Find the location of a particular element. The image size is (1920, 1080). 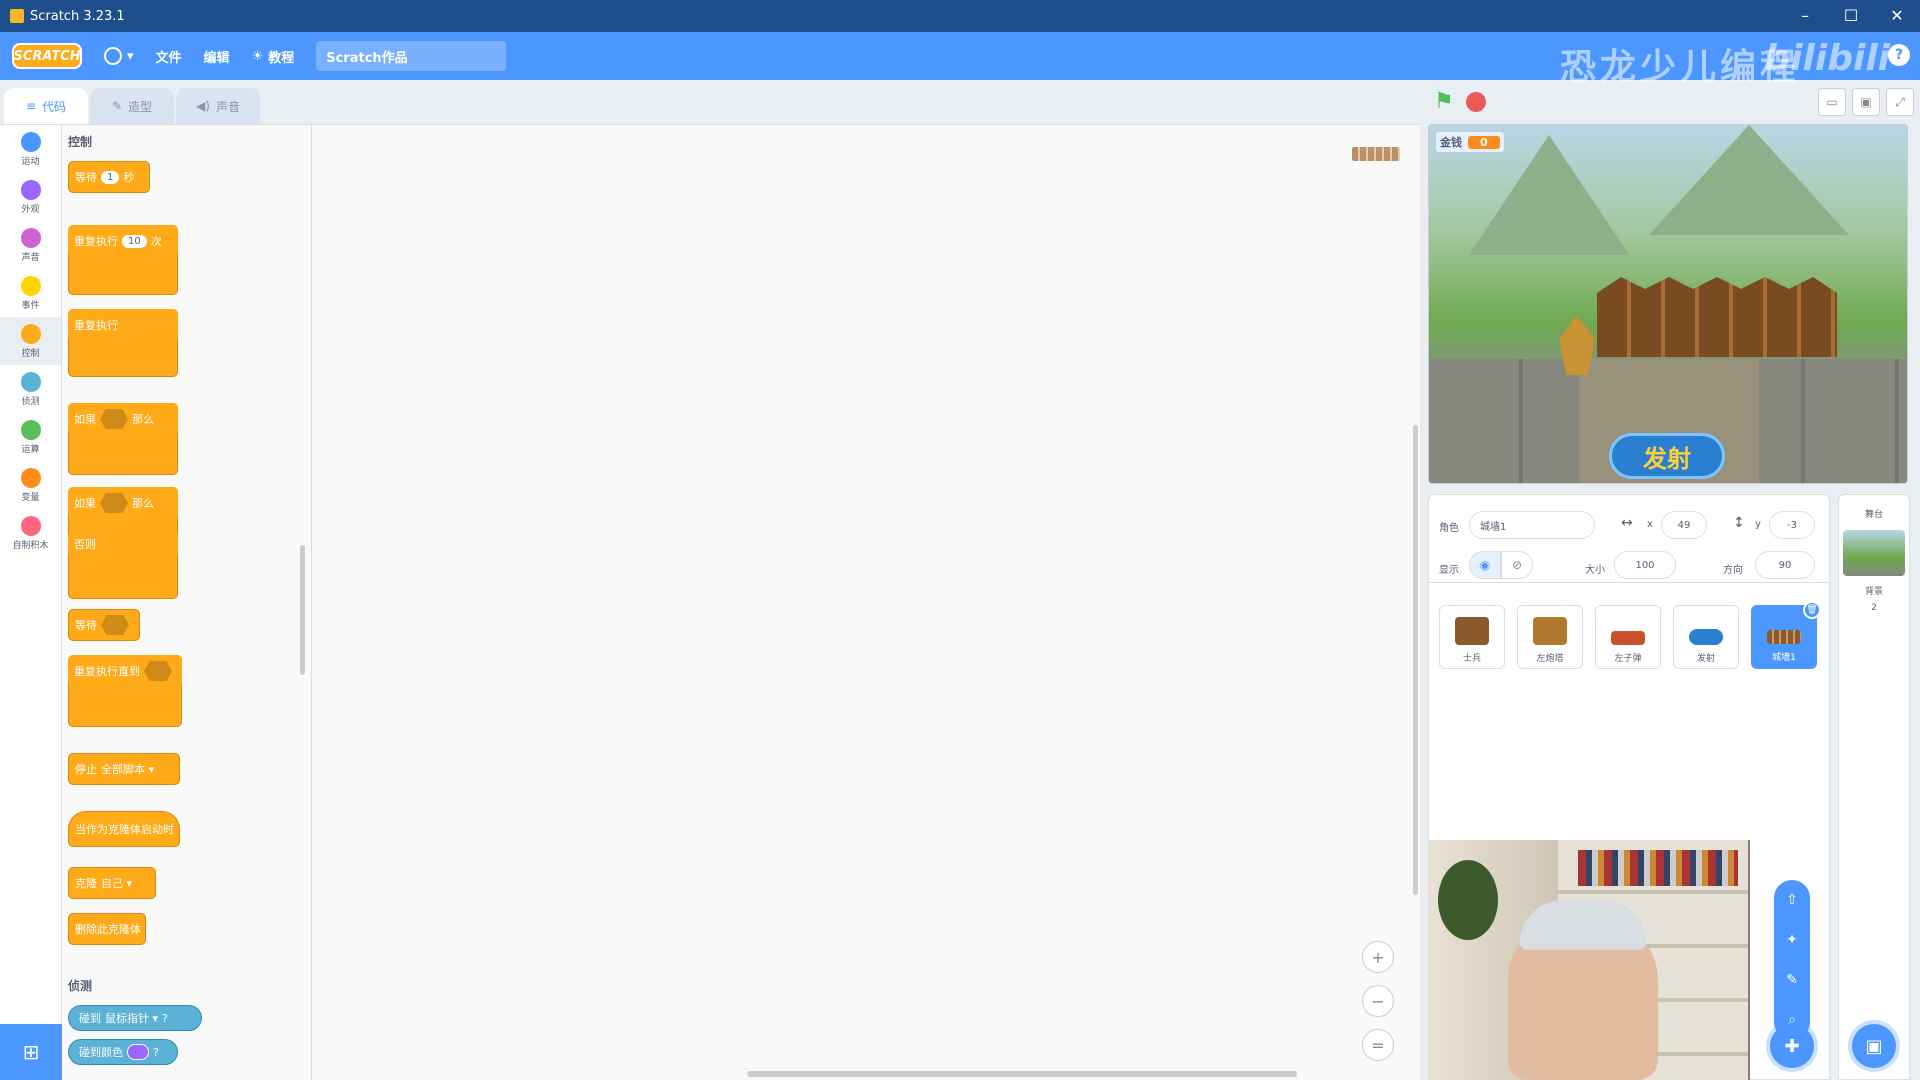

category-my-blocks: 自制积木 is located at coordinates (30, 533).